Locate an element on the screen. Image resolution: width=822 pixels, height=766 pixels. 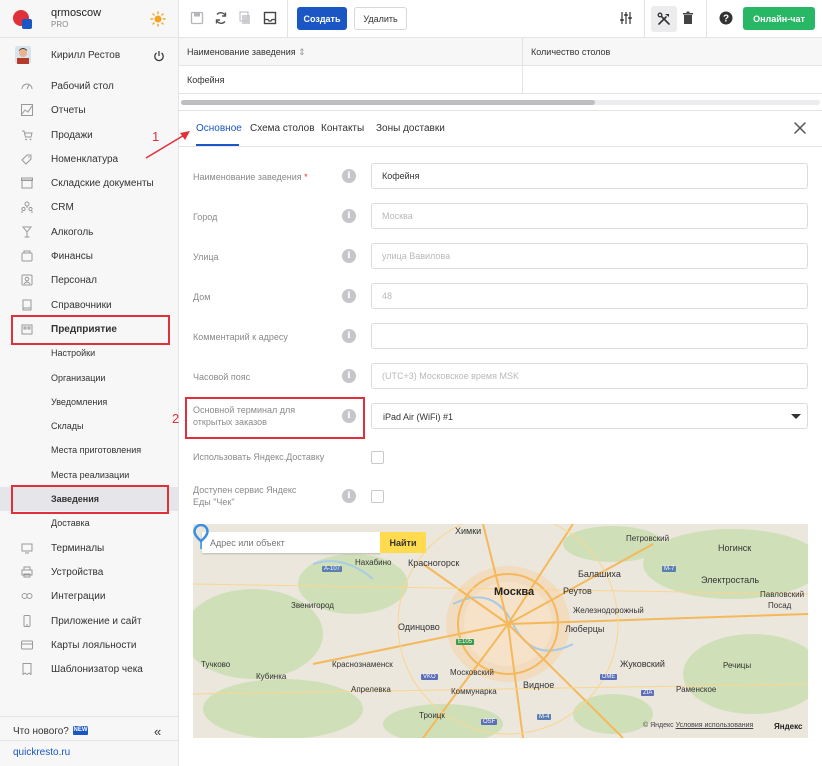
tab-contacts: Контакты is located at coordinates (342, 128).